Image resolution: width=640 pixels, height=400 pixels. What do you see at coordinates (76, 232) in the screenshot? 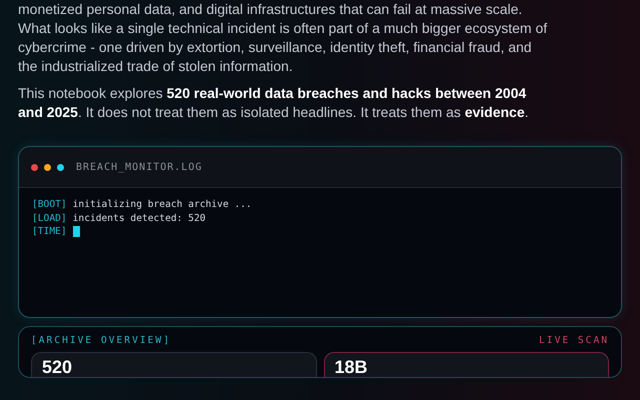
I see `text-cursor` at bounding box center [76, 232].